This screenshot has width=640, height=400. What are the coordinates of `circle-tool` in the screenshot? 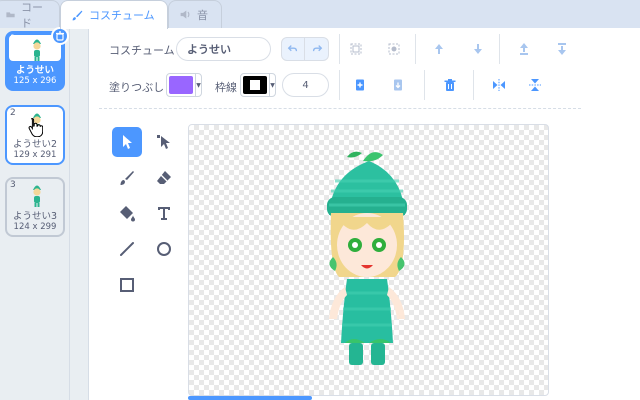 It's located at (164, 249).